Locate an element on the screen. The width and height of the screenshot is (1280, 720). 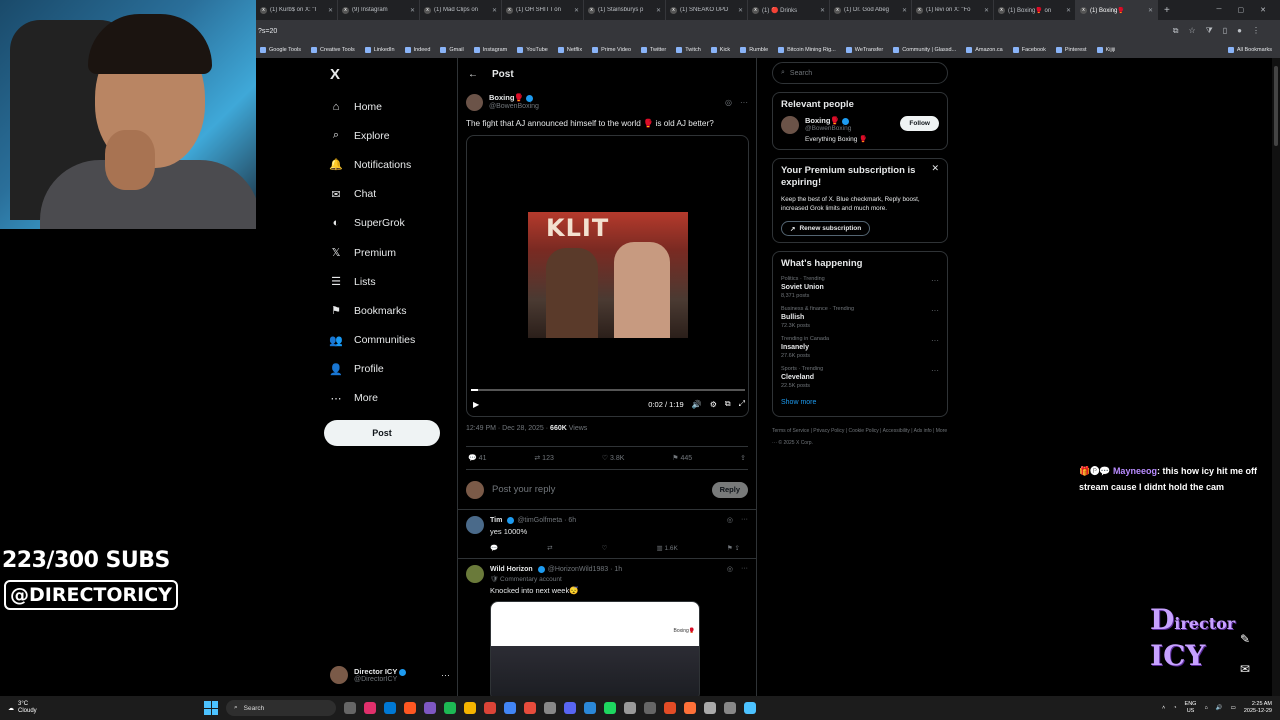
account-switcher: Director ICY @DirectorICY ··· is located at coordinates (390, 675).